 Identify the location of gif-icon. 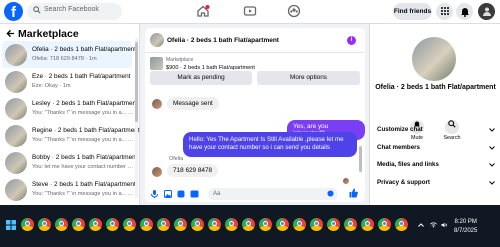
(194, 194).